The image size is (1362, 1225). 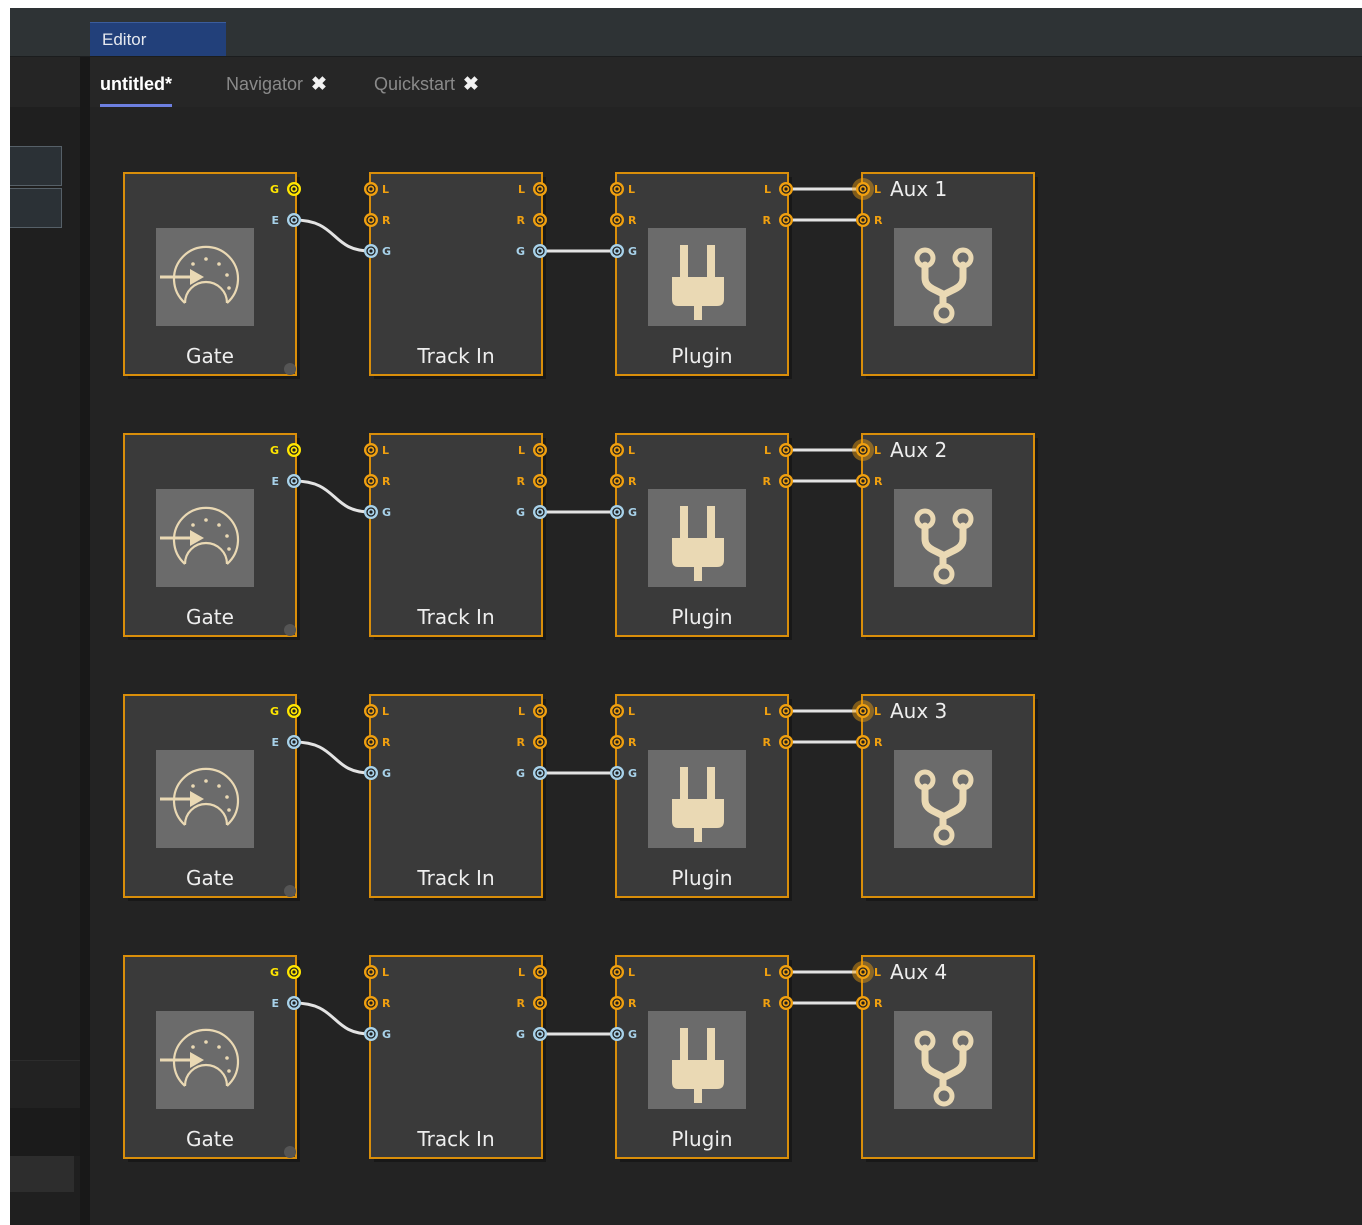 What do you see at coordinates (918, 711) in the screenshot?
I see `node-title: Aux 3` at bounding box center [918, 711].